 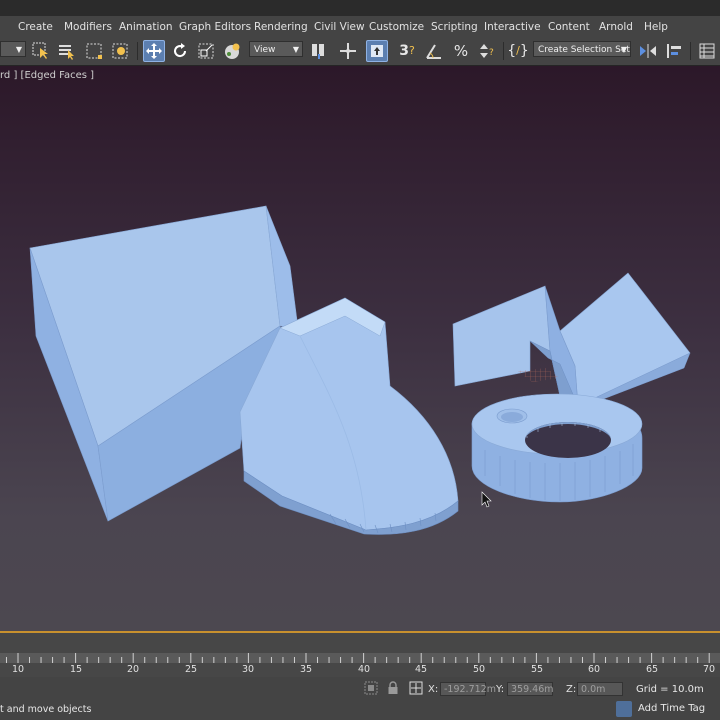 What do you see at coordinates (133, 669) in the screenshot?
I see `tick-label: 20` at bounding box center [133, 669].